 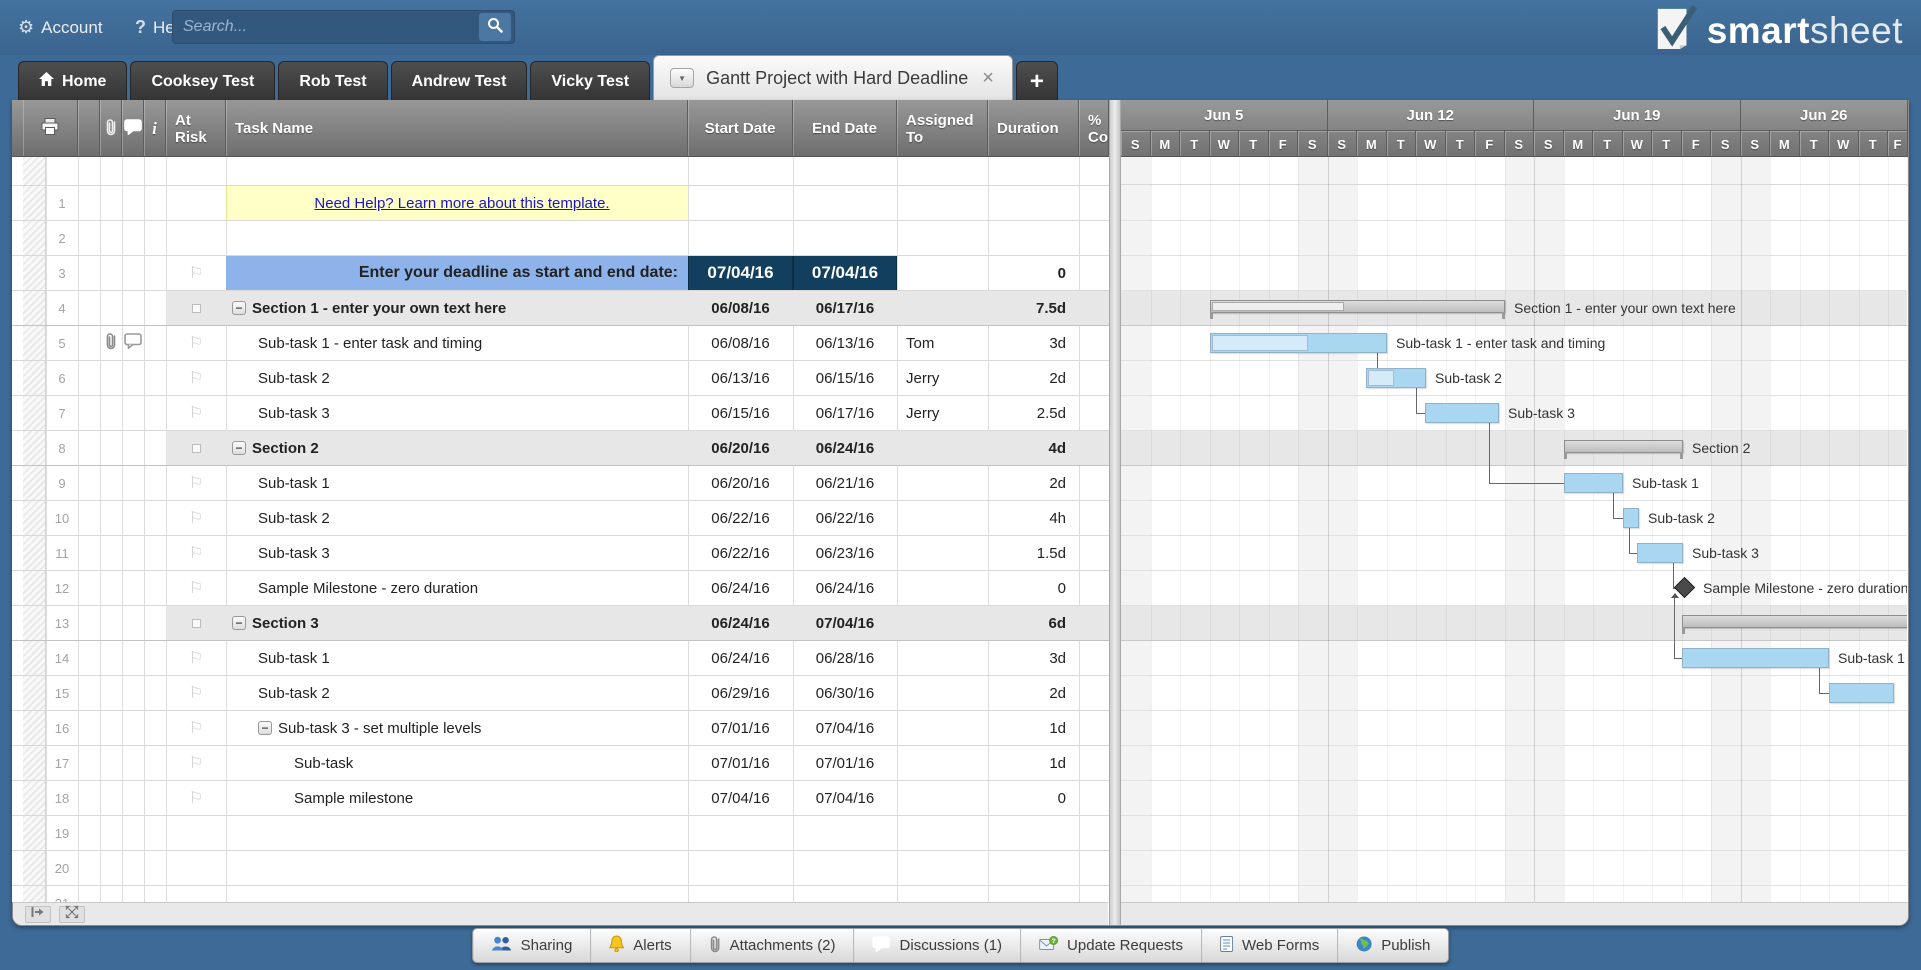 I want to click on end-date-cell: 07/01/16, so click(x=845, y=763).